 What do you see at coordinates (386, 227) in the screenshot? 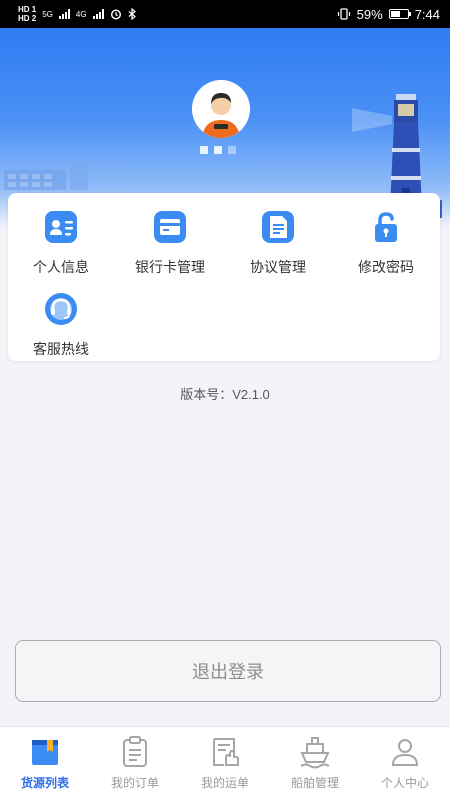
I see `unlock-icon` at bounding box center [386, 227].